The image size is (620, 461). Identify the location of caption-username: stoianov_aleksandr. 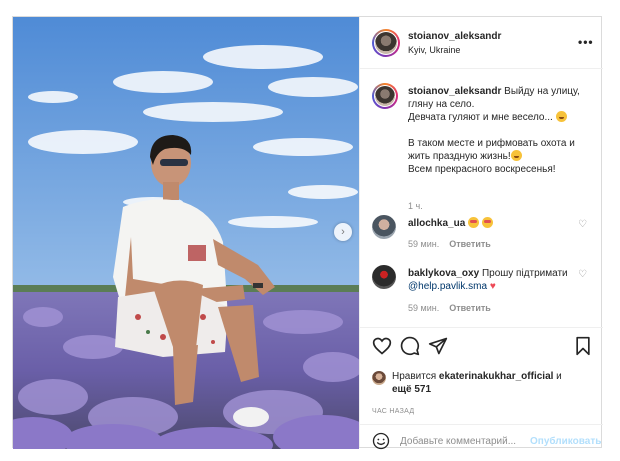
(454, 91).